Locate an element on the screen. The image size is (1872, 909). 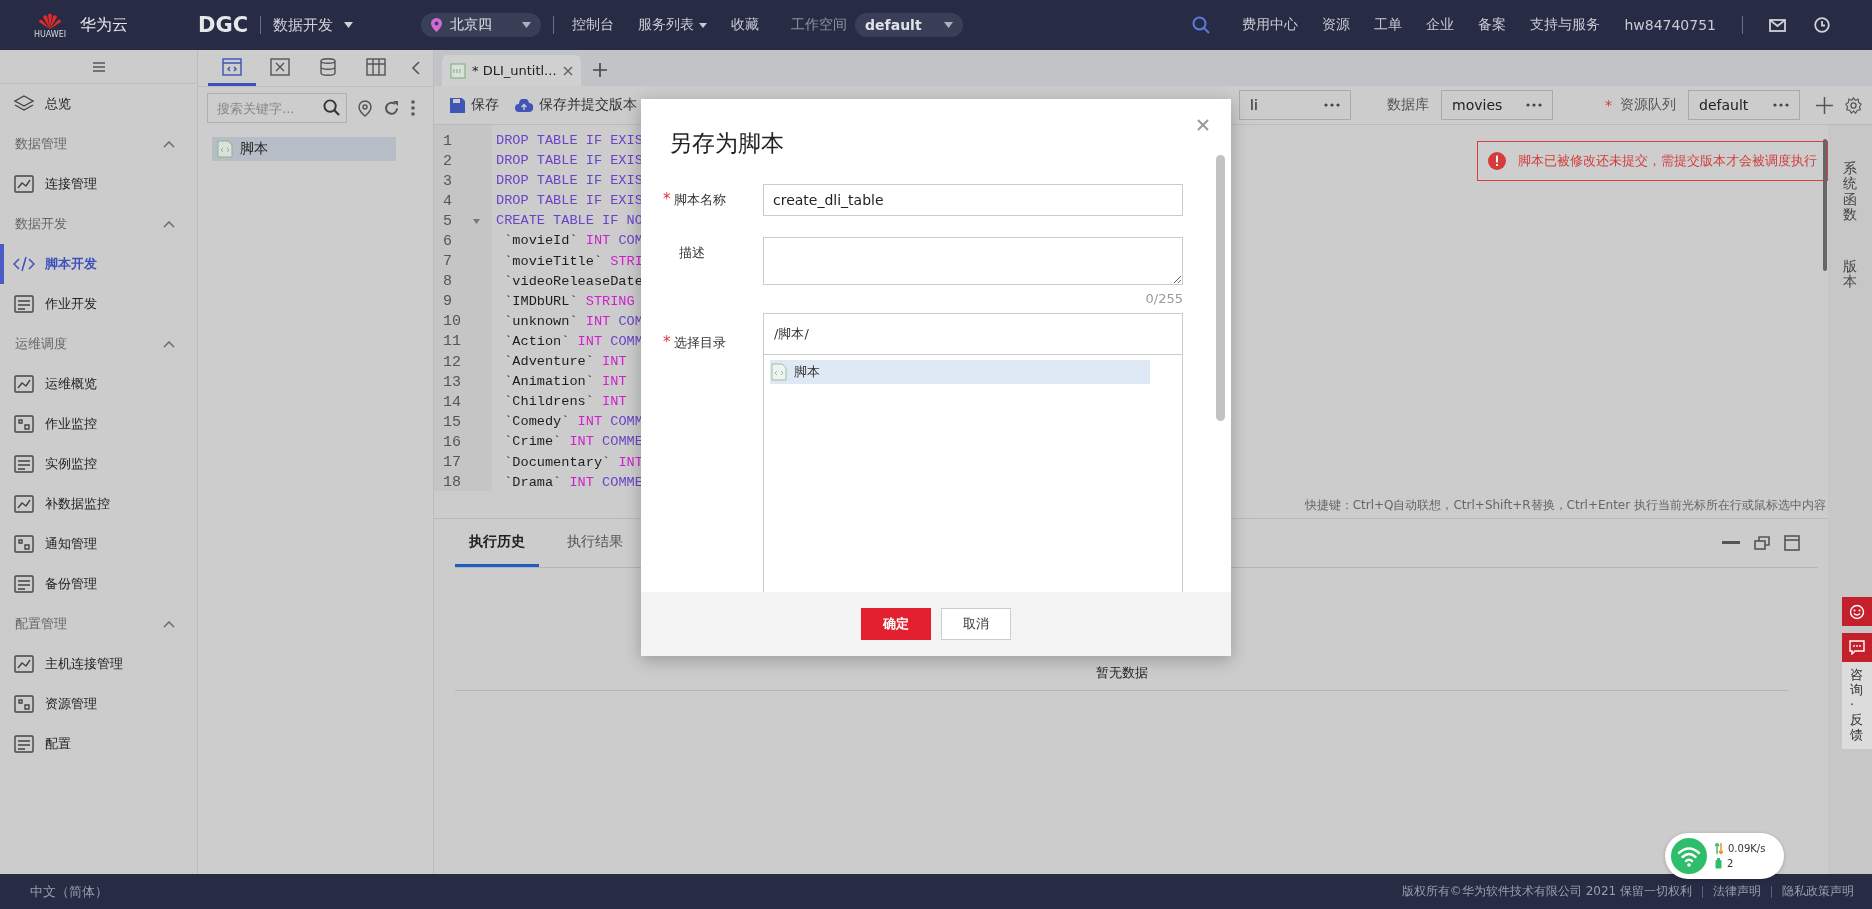
code-line: `Adventure` INT is located at coordinates (565, 362).